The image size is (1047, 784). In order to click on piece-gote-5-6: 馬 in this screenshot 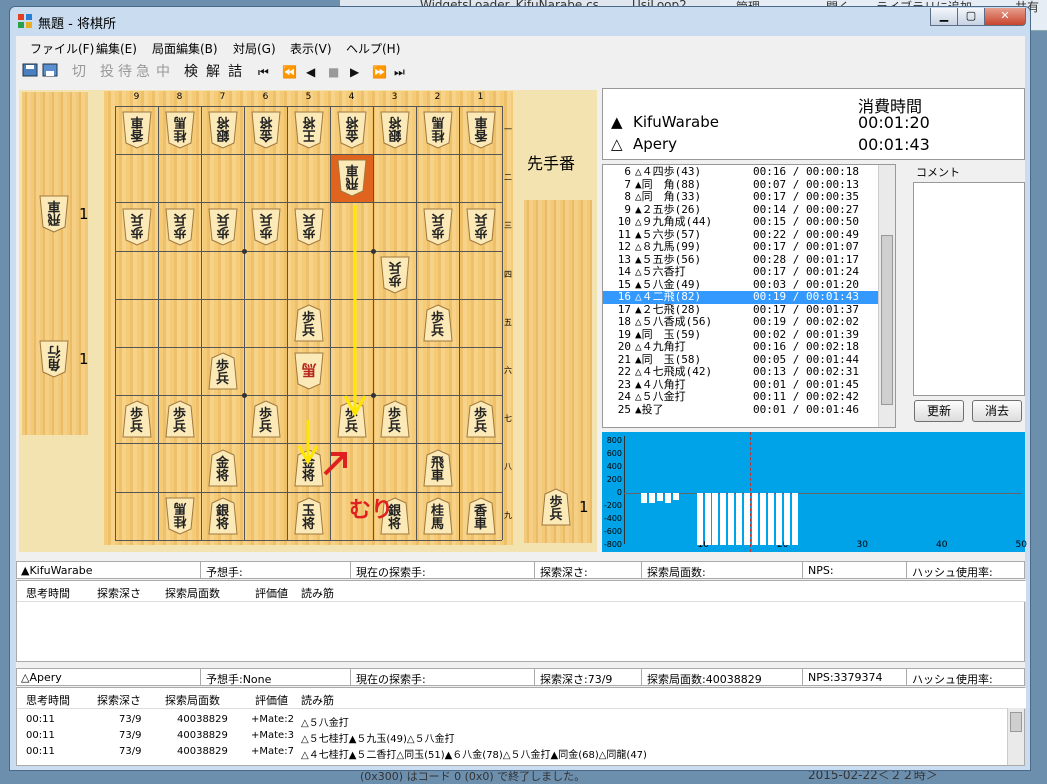, I will do `click(308, 371)`.